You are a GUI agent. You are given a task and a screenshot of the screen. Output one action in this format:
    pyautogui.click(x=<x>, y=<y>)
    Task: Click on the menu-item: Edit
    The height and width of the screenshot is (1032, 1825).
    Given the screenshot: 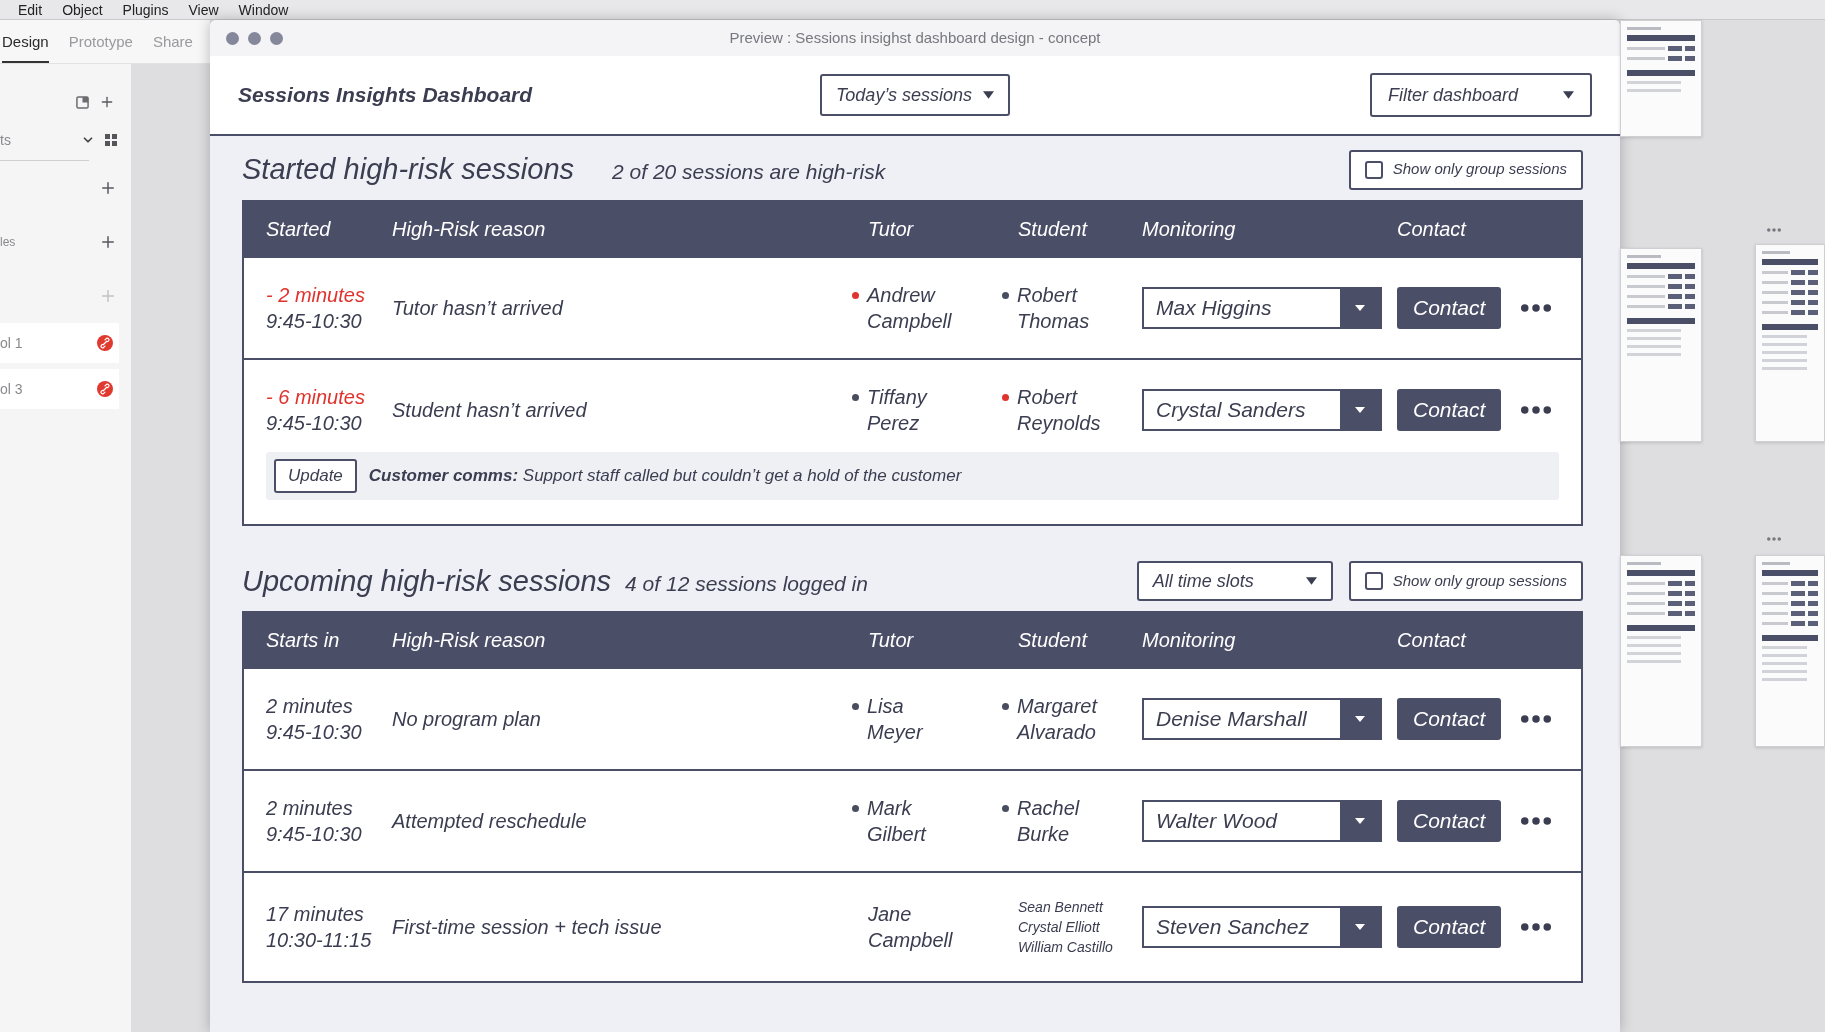 What is the action you would take?
    pyautogui.click(x=30, y=9)
    